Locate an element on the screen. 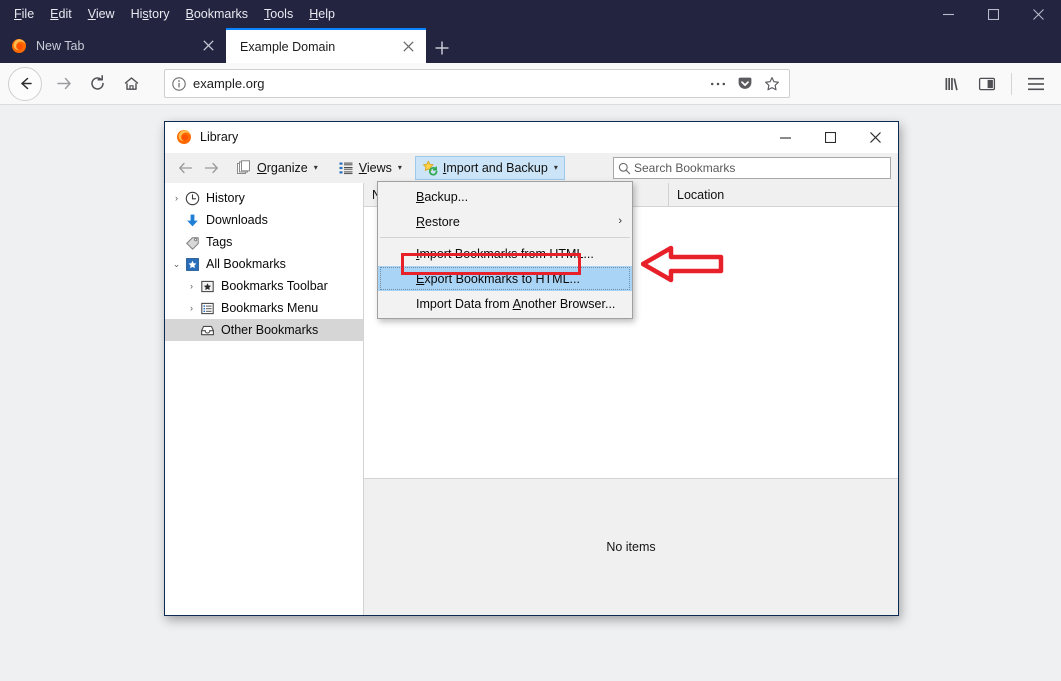 This screenshot has width=1061, height=681. url-bar-actions is located at coordinates (746, 83).